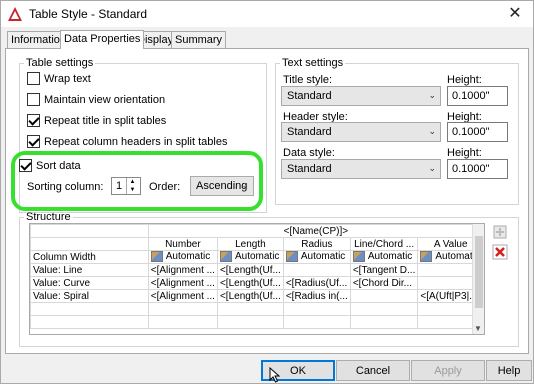 The width and height of the screenshot is (534, 384). Describe the element at coordinates (136, 141) in the screenshot. I see `repeat-headers-label: Repeat column headers in split tables` at that location.